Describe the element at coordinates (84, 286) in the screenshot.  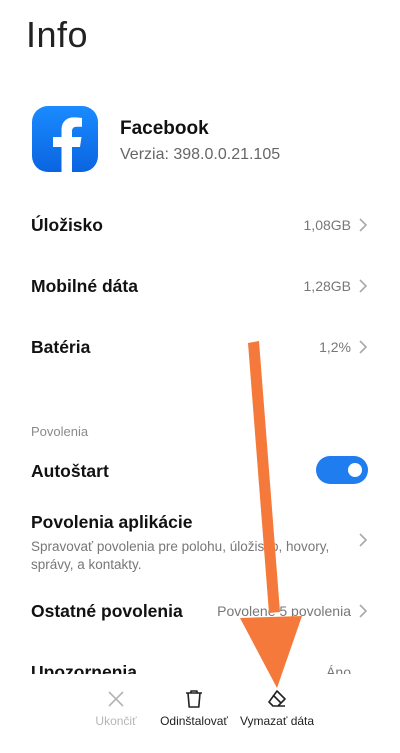
I see `mobile-data-label: Mobilné dáta` at that location.